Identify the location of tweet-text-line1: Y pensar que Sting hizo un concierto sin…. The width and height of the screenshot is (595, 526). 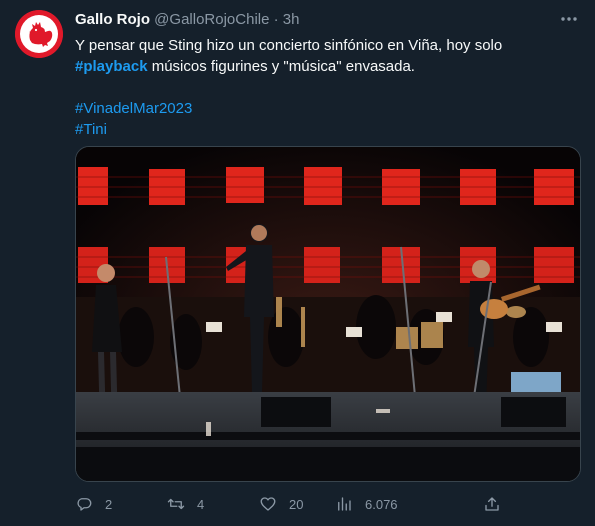
(289, 45).